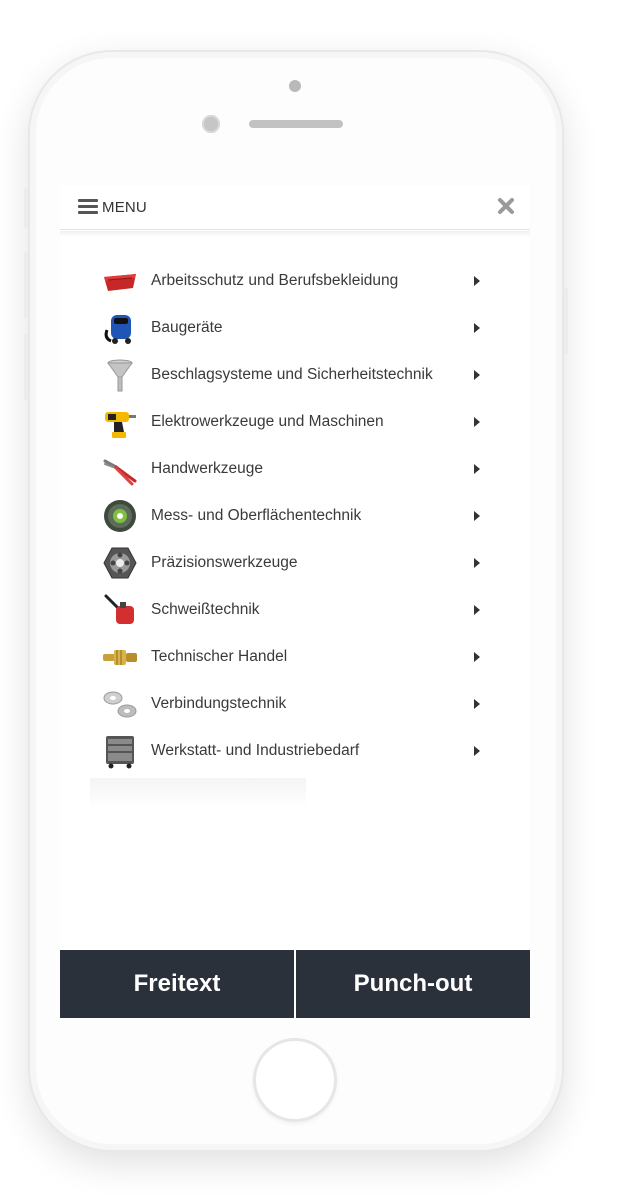 The height and width of the screenshot is (1203, 640). What do you see at coordinates (295, 657) in the screenshot?
I see `category-item: Technischer Handel` at bounding box center [295, 657].